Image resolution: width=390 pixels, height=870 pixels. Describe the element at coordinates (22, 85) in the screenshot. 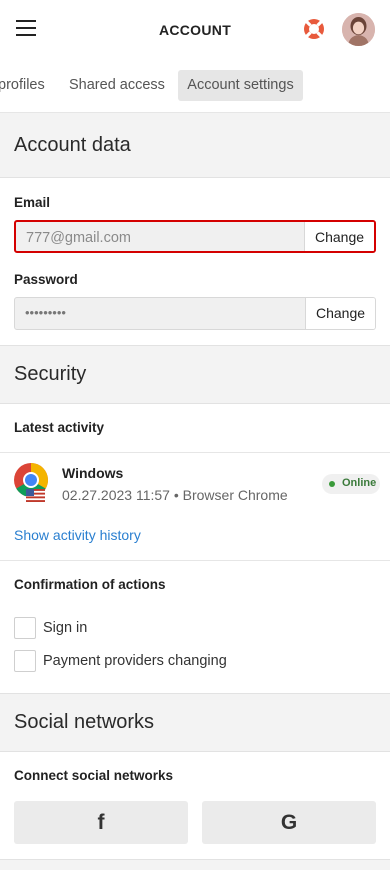

I see `tab-profiles: profiles` at that location.